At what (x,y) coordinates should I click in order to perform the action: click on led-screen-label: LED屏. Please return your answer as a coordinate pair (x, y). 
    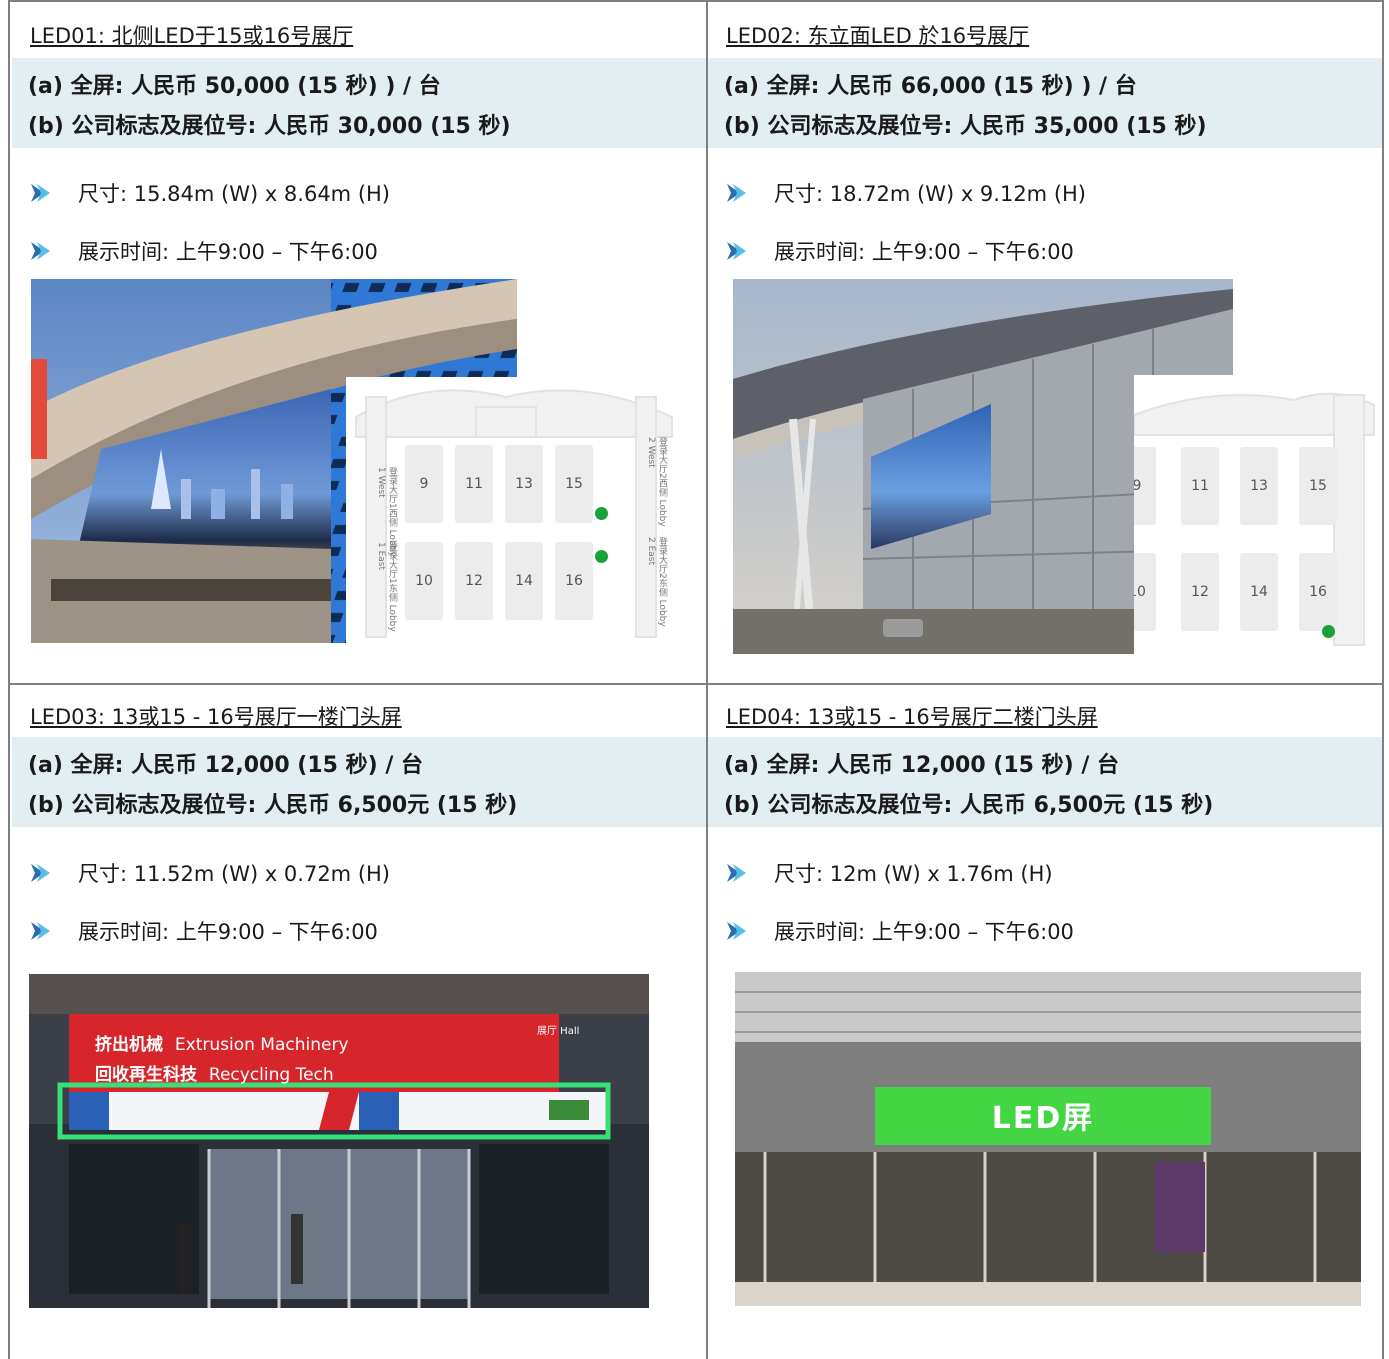
    Looking at the image, I should click on (1043, 1118).